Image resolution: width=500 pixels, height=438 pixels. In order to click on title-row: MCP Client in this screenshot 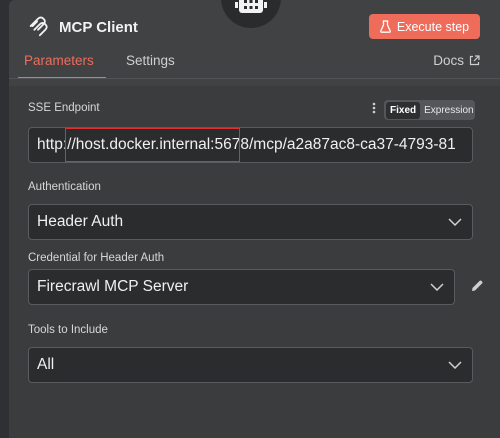, I will do `click(82, 27)`.